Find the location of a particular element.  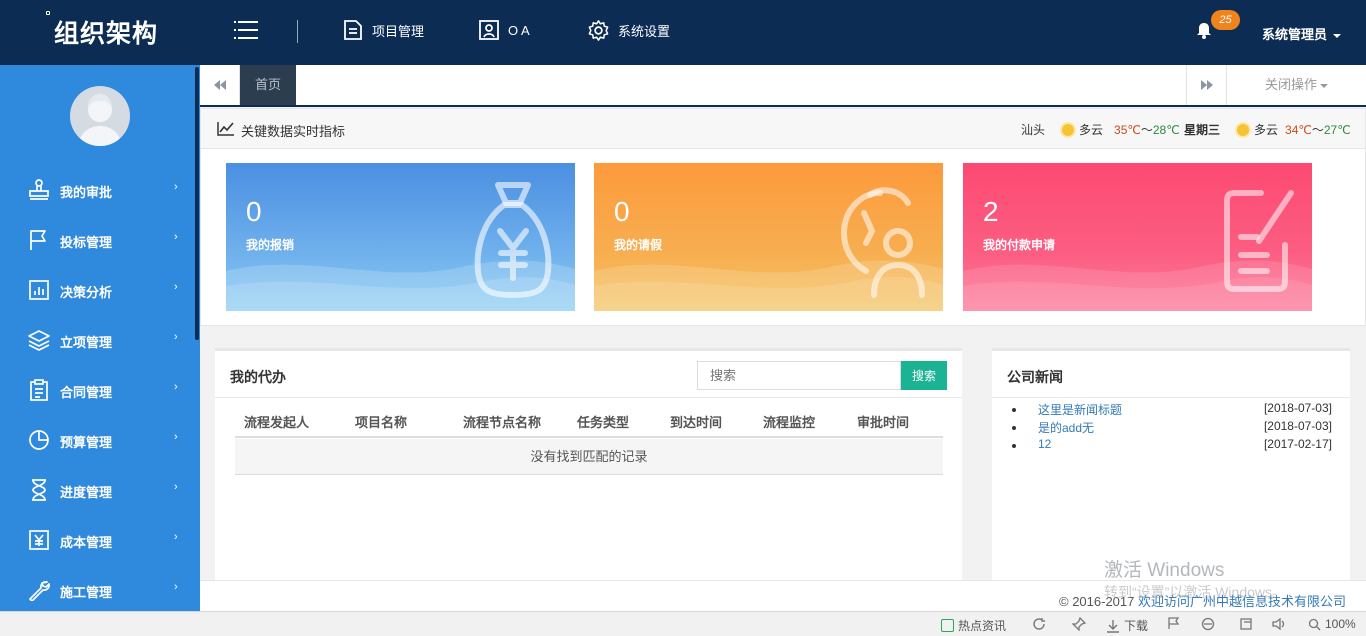

notification-badge: 25 is located at coordinates (1225, 20).